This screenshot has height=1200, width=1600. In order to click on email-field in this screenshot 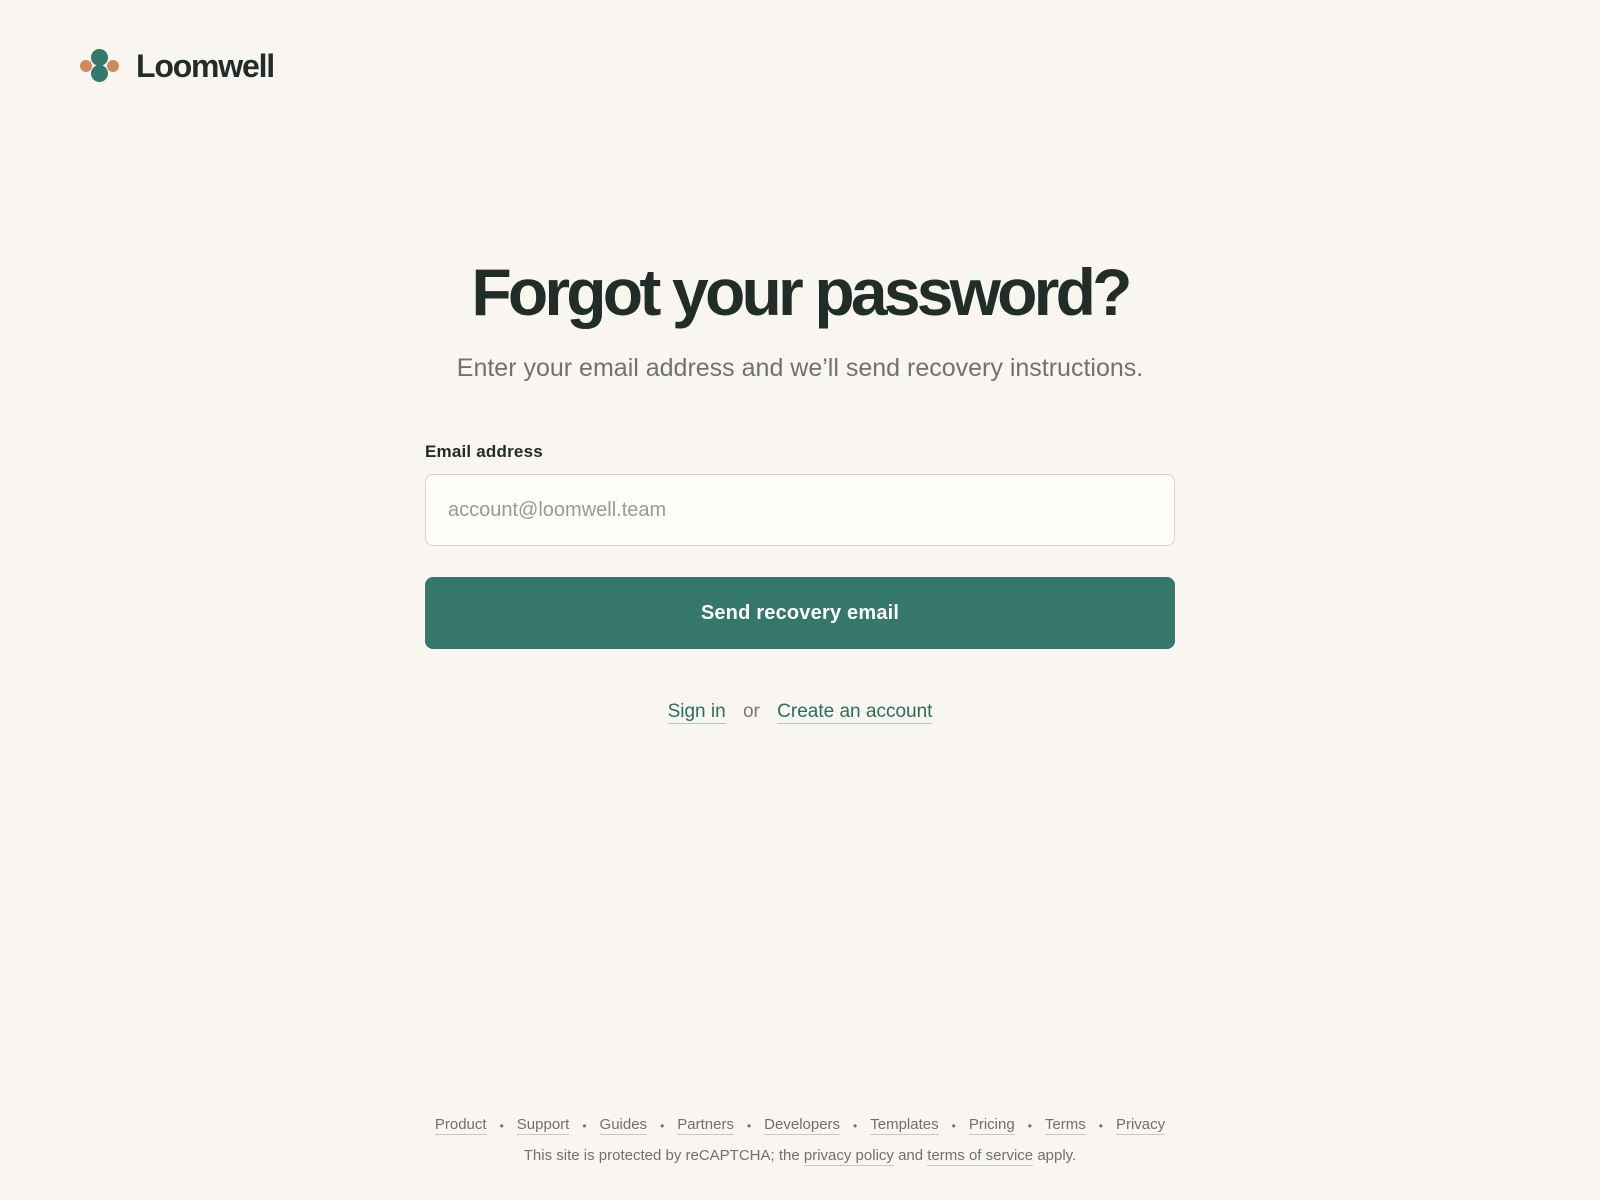, I will do `click(800, 510)`.